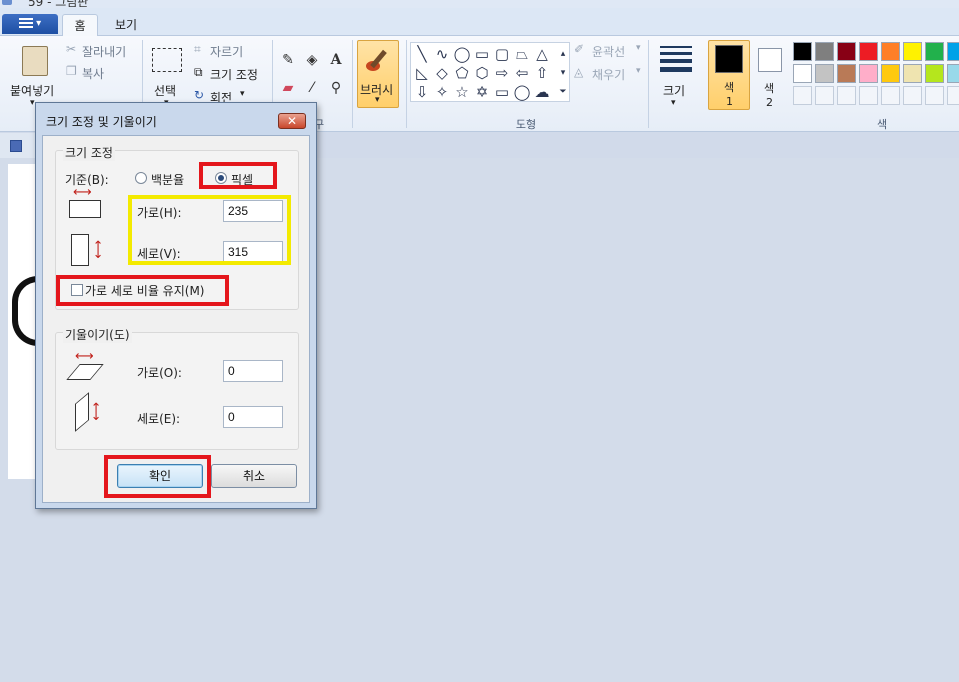 This screenshot has width=959, height=682. What do you see at coordinates (157, 476) in the screenshot?
I see `highlight-ok-button` at bounding box center [157, 476].